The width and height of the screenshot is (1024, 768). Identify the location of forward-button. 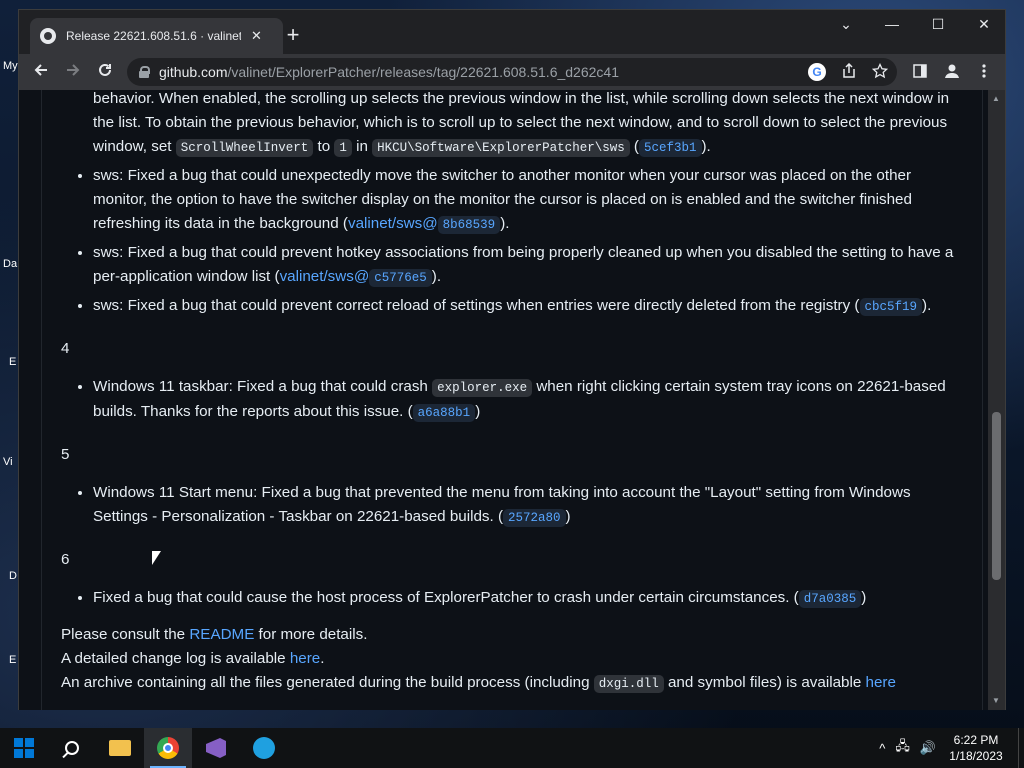
(73, 72).